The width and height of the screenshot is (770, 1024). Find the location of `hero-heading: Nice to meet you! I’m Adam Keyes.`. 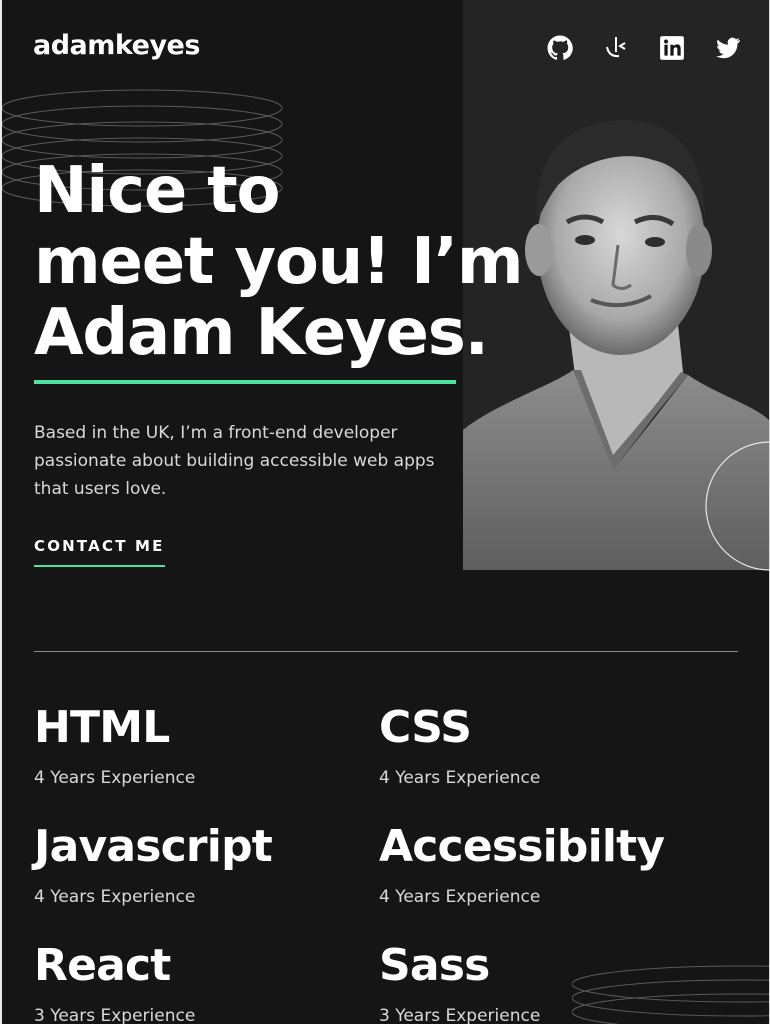

hero-heading: Nice to meet you! I’m Adam Keyes. is located at coordinates (294, 262).